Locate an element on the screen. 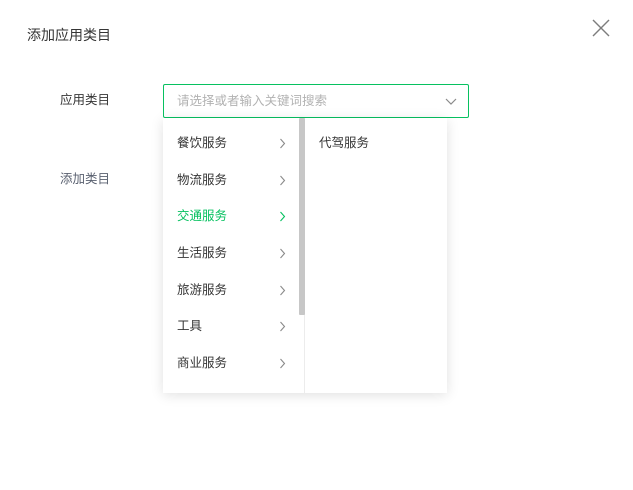  chevron-down-icon is located at coordinates (451, 101).